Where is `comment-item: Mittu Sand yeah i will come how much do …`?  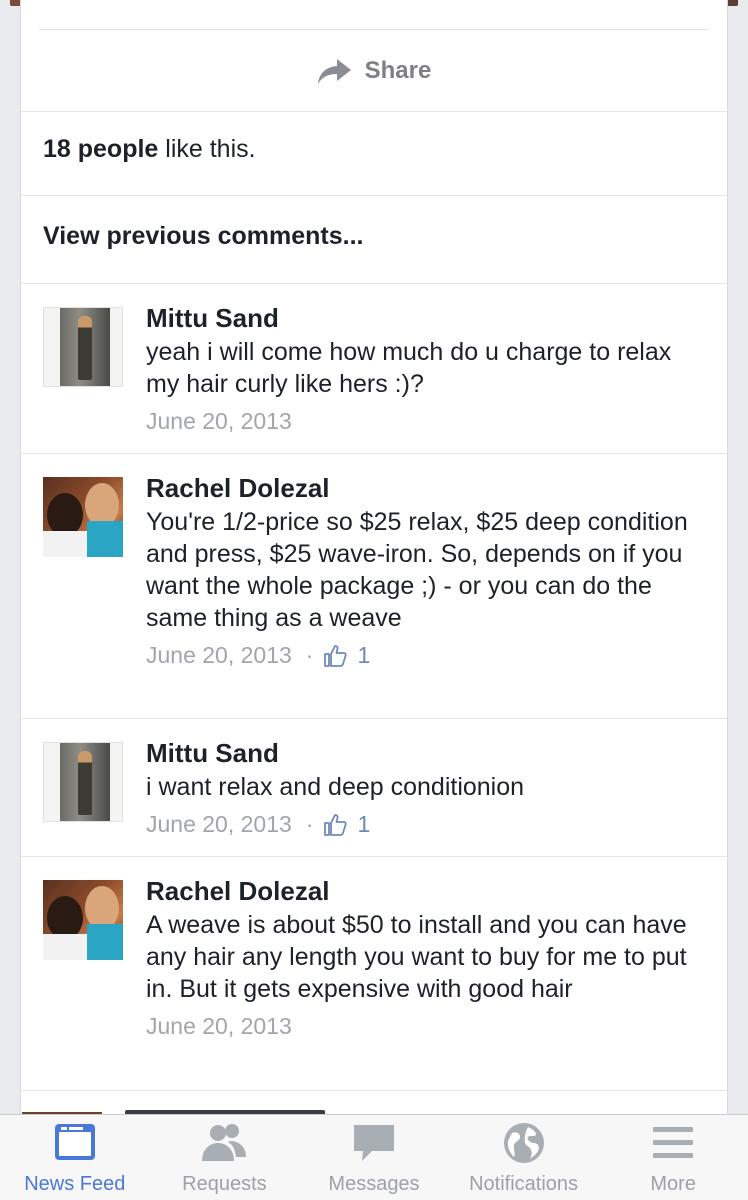 comment-item: Mittu Sand yeah i will come how much do … is located at coordinates (374, 368).